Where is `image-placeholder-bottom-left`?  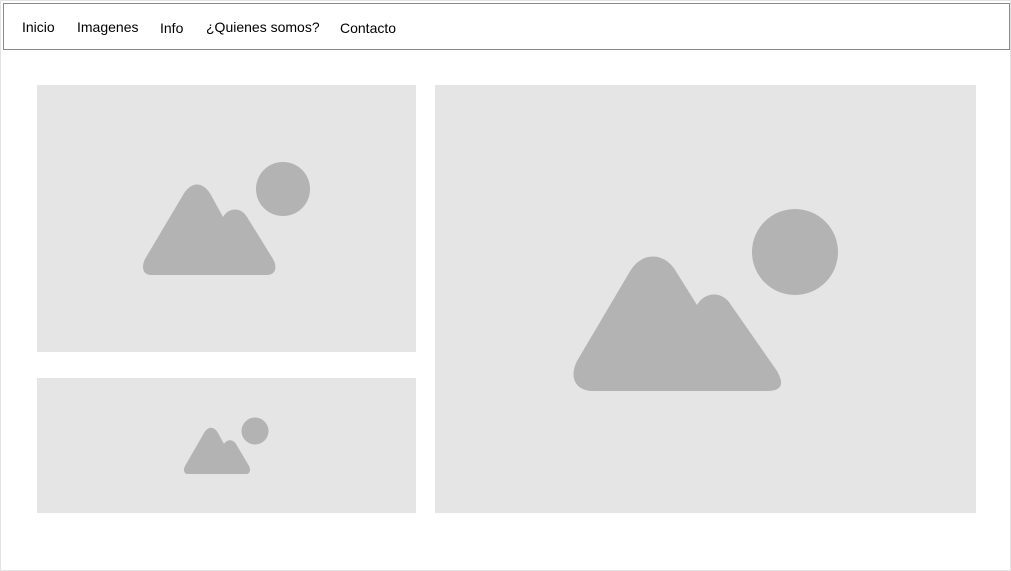
image-placeholder-bottom-left is located at coordinates (226, 445).